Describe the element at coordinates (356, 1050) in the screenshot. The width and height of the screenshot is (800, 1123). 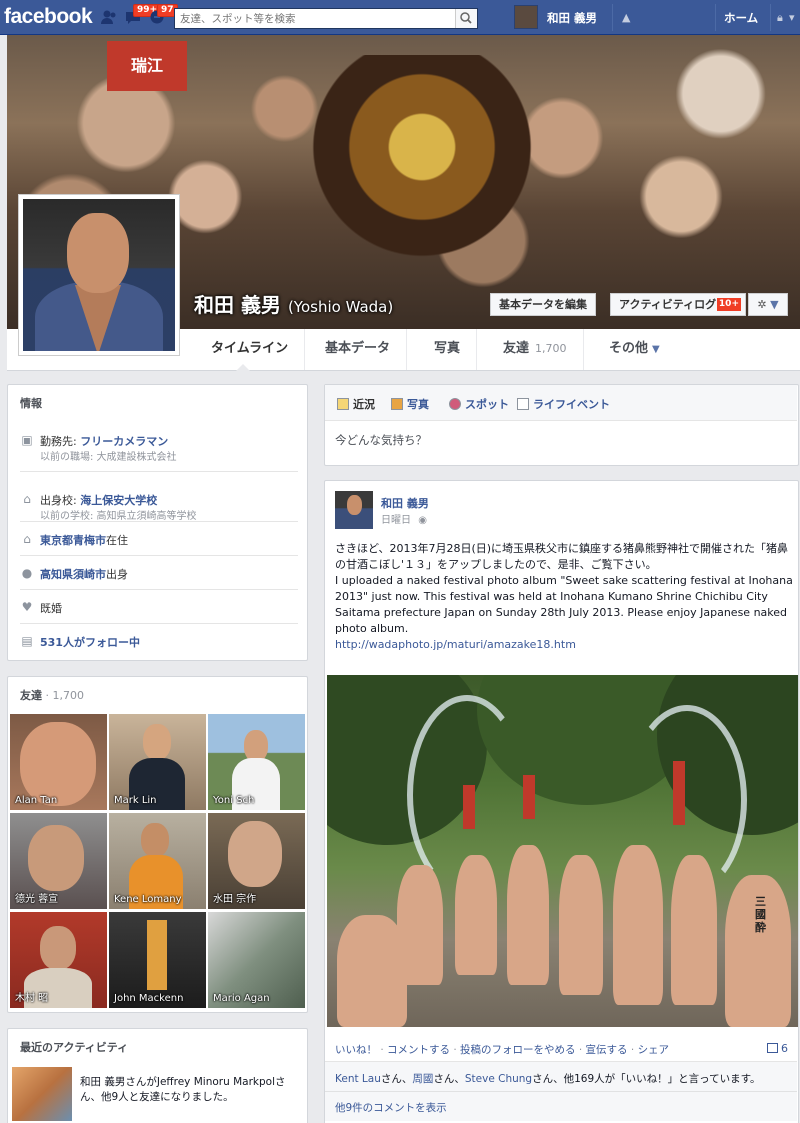
I see `like-button: いいね！` at that location.